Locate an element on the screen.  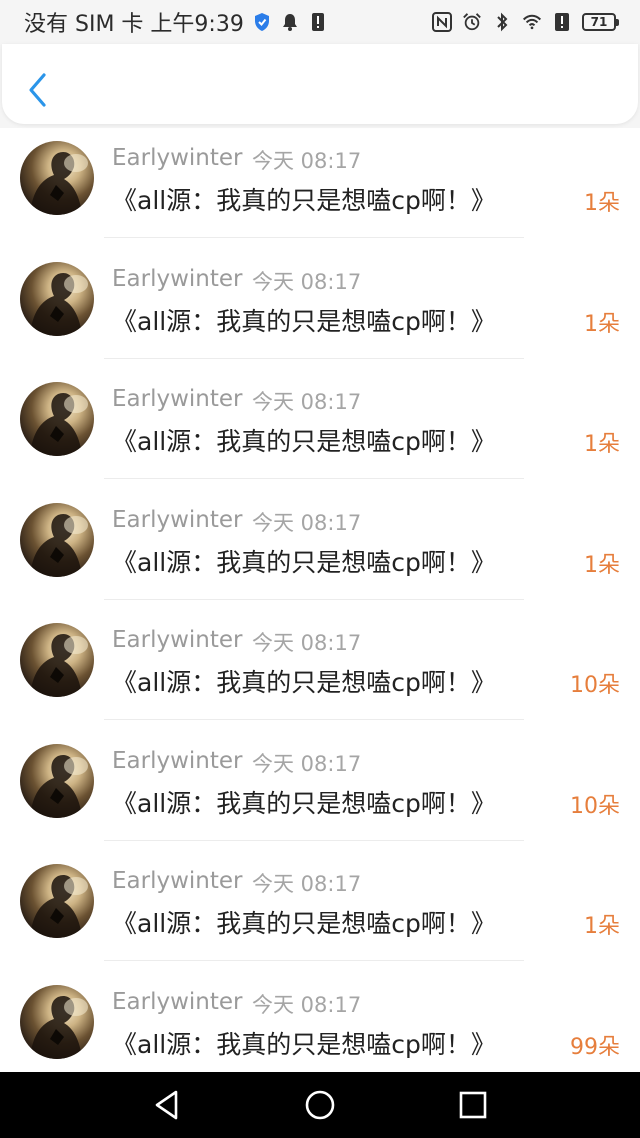
nav-home-button is located at coordinates (320, 1105).